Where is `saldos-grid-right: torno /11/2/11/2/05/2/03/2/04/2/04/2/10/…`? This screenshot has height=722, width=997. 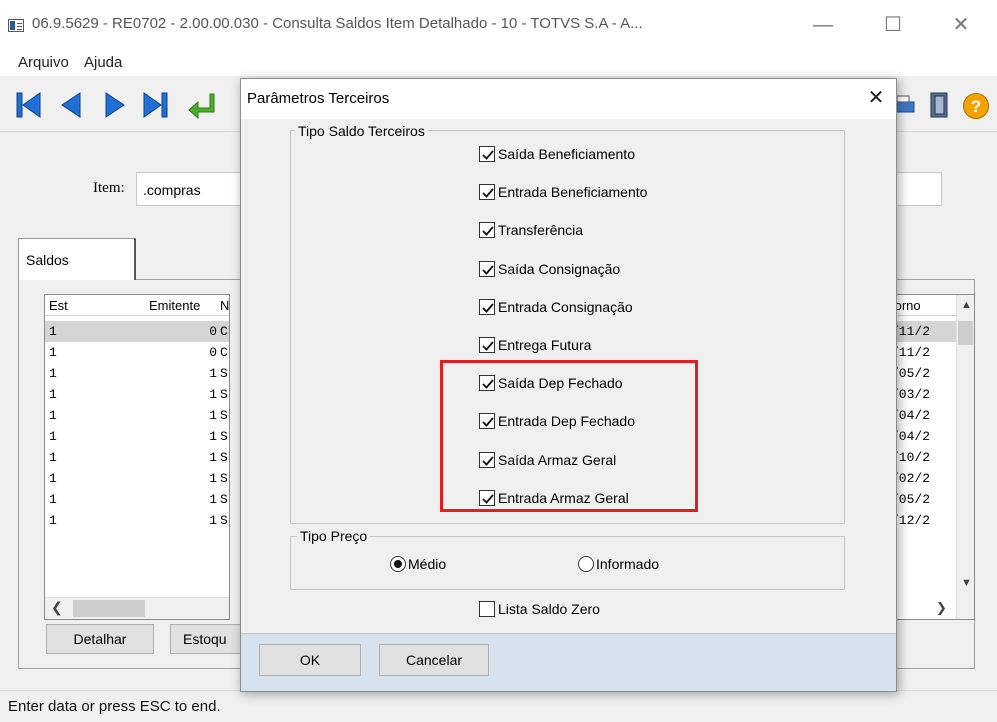
saldos-grid-right: torno /11/2/11/2/05/2/03/2/04/2/04/2/10/… is located at coordinates (931, 457).